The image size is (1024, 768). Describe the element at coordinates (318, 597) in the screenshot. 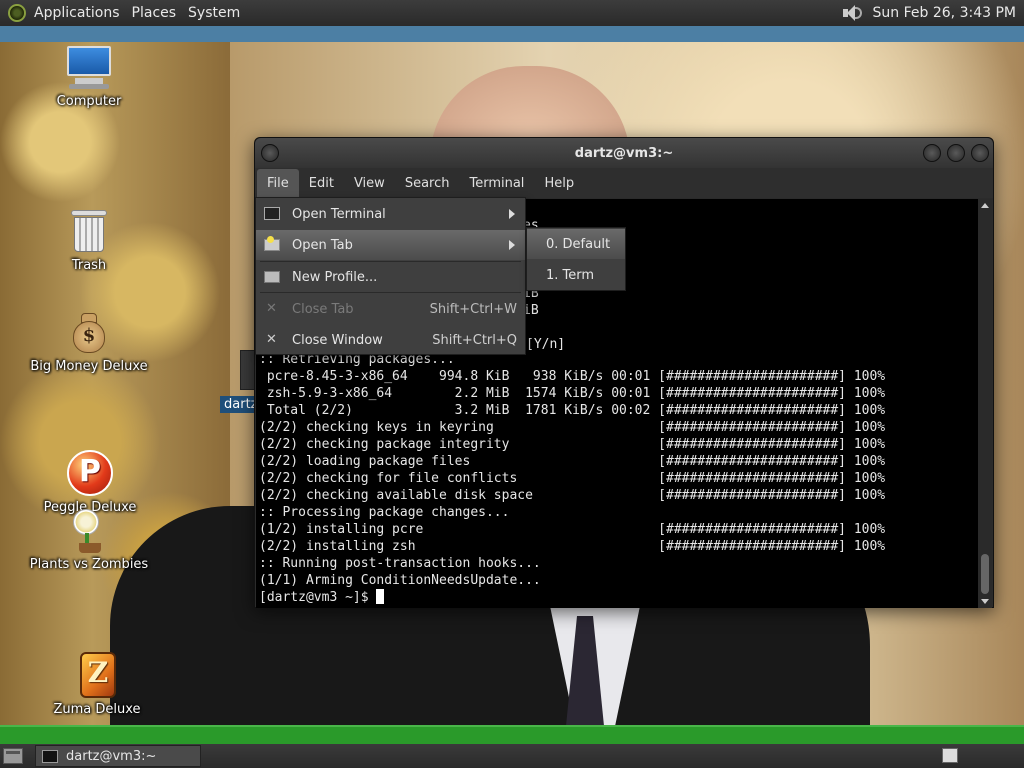

I see `terminal-prompt: [dartz@vm3 ~]$` at that location.